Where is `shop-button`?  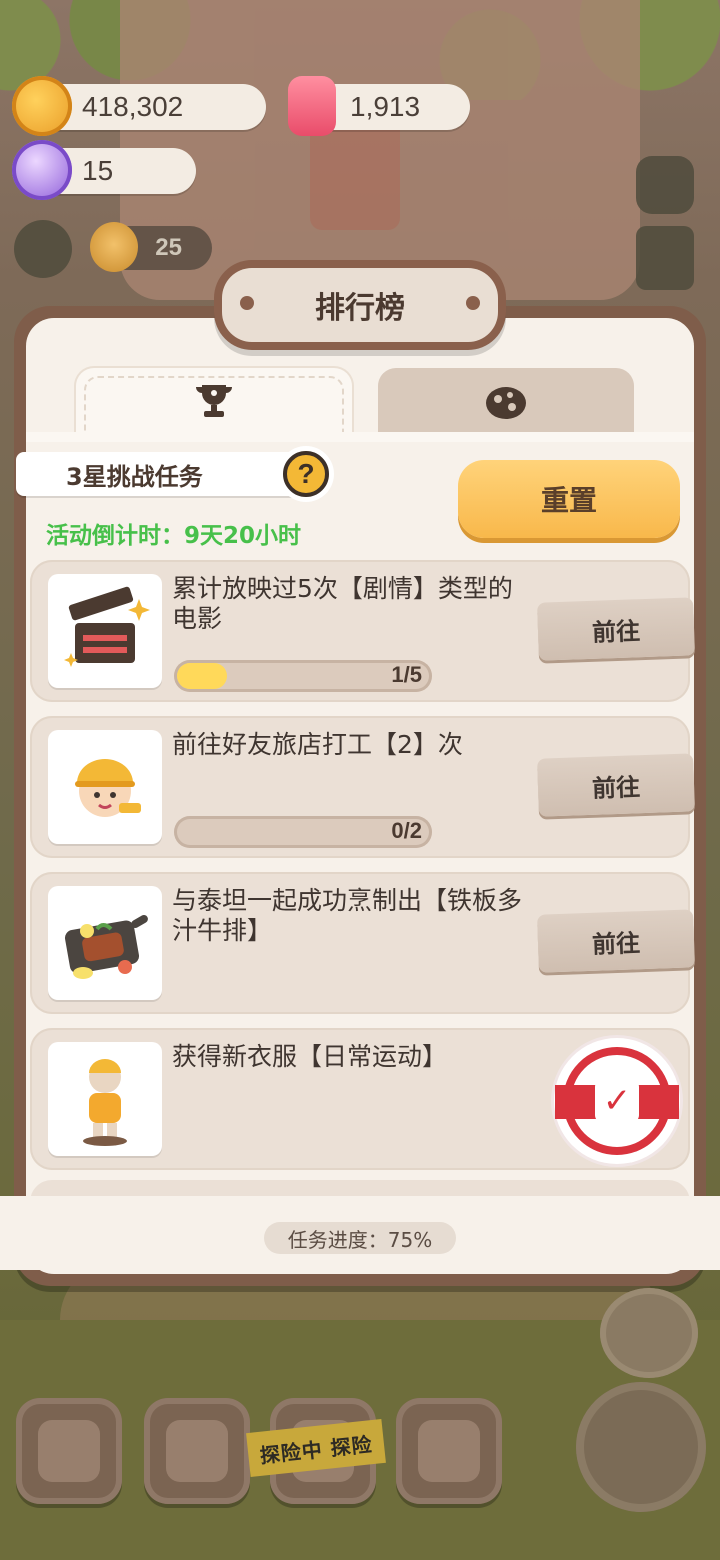
shop-button is located at coordinates (449, 1451).